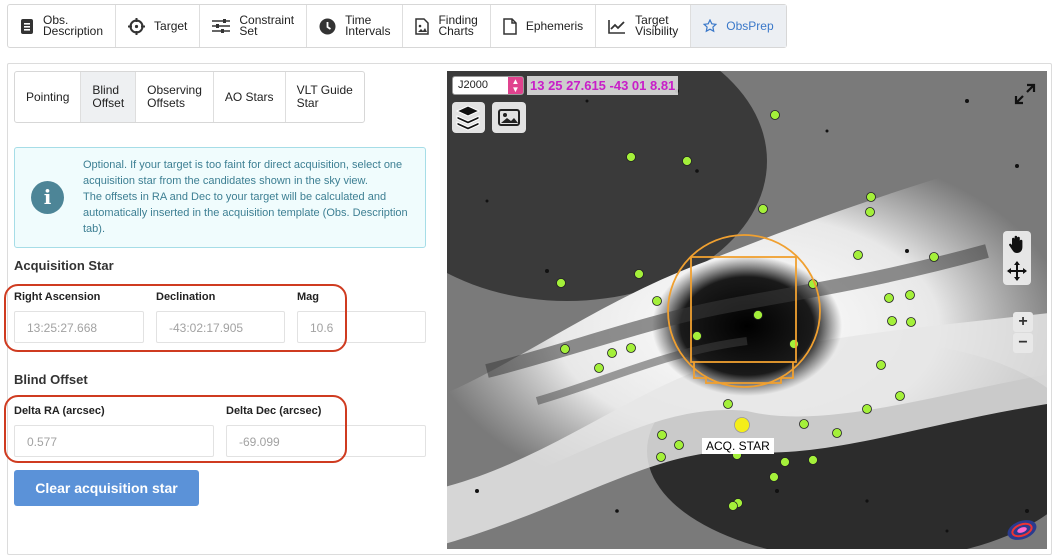 Image resolution: width=1057 pixels, height=558 pixels. Describe the element at coordinates (458, 25) in the screenshot. I see `tab-label: Finding Charts` at that location.